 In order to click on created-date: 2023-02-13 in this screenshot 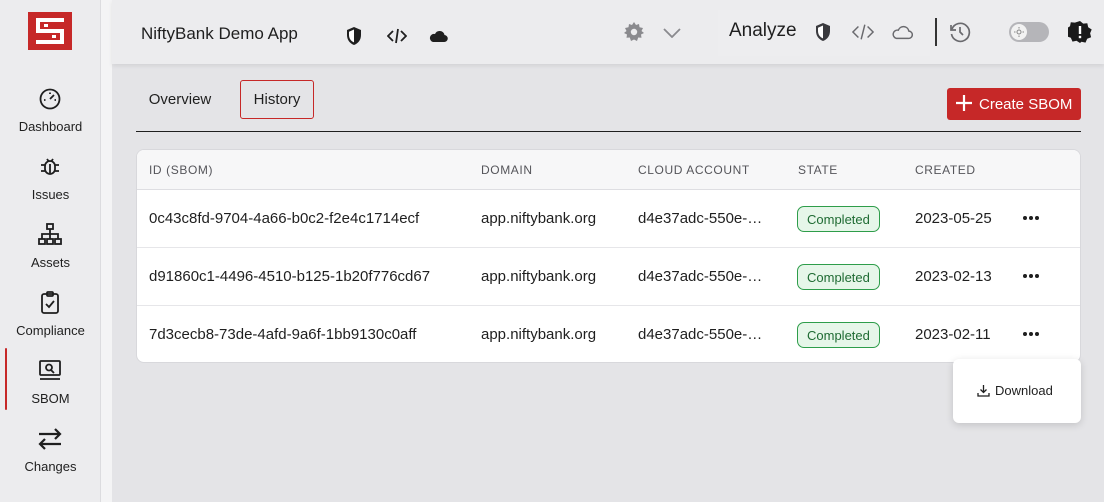, I will do `click(953, 276)`.